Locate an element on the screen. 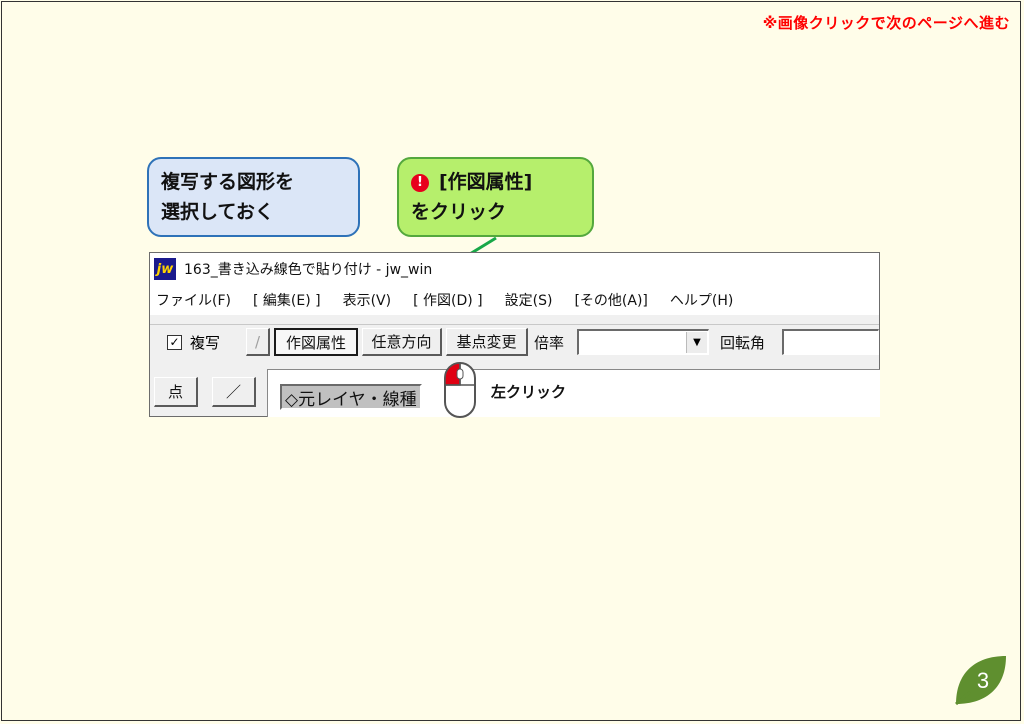 The image size is (1024, 724). menu-settings: 設定(S) is located at coordinates (529, 300).